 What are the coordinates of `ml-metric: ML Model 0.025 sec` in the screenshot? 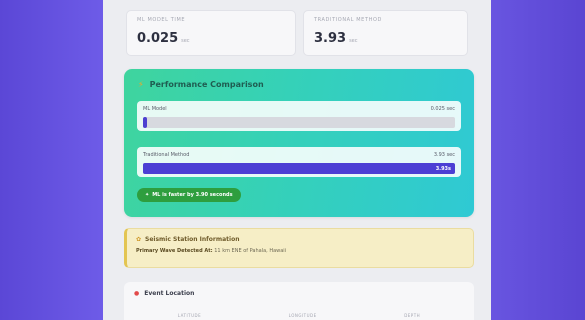 It's located at (299, 116).